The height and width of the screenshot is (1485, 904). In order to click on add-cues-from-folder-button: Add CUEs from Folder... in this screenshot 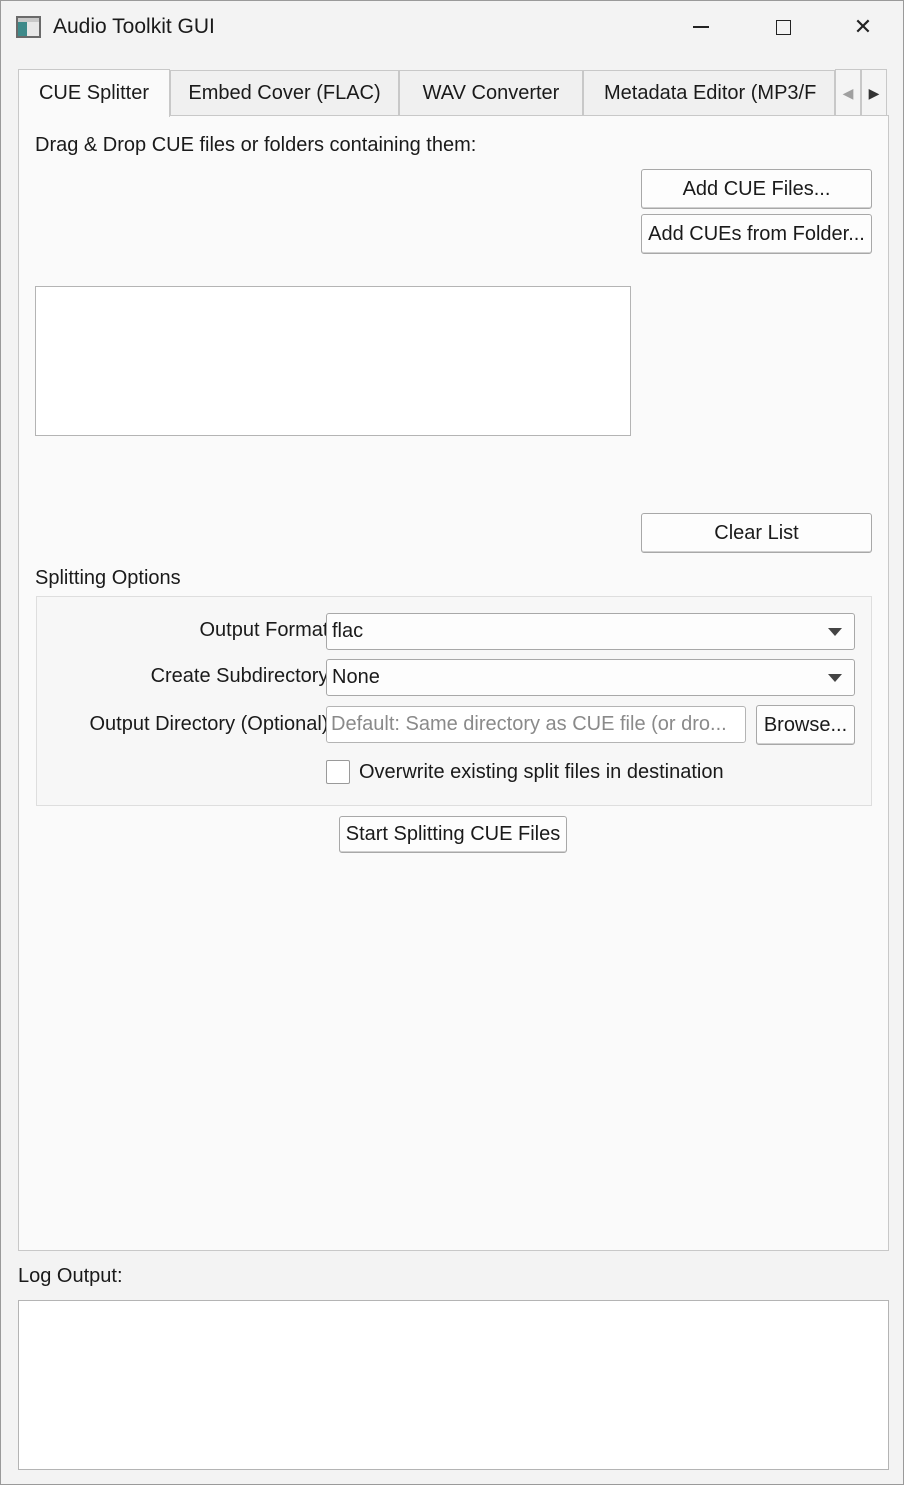, I will do `click(756, 234)`.